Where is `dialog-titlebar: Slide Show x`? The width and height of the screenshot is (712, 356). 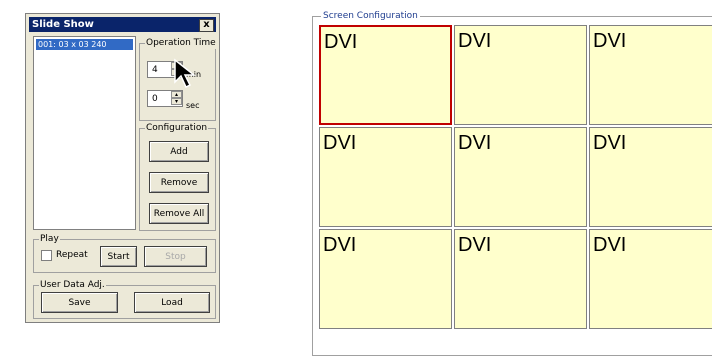
dialog-titlebar: Slide Show x is located at coordinates (122, 24).